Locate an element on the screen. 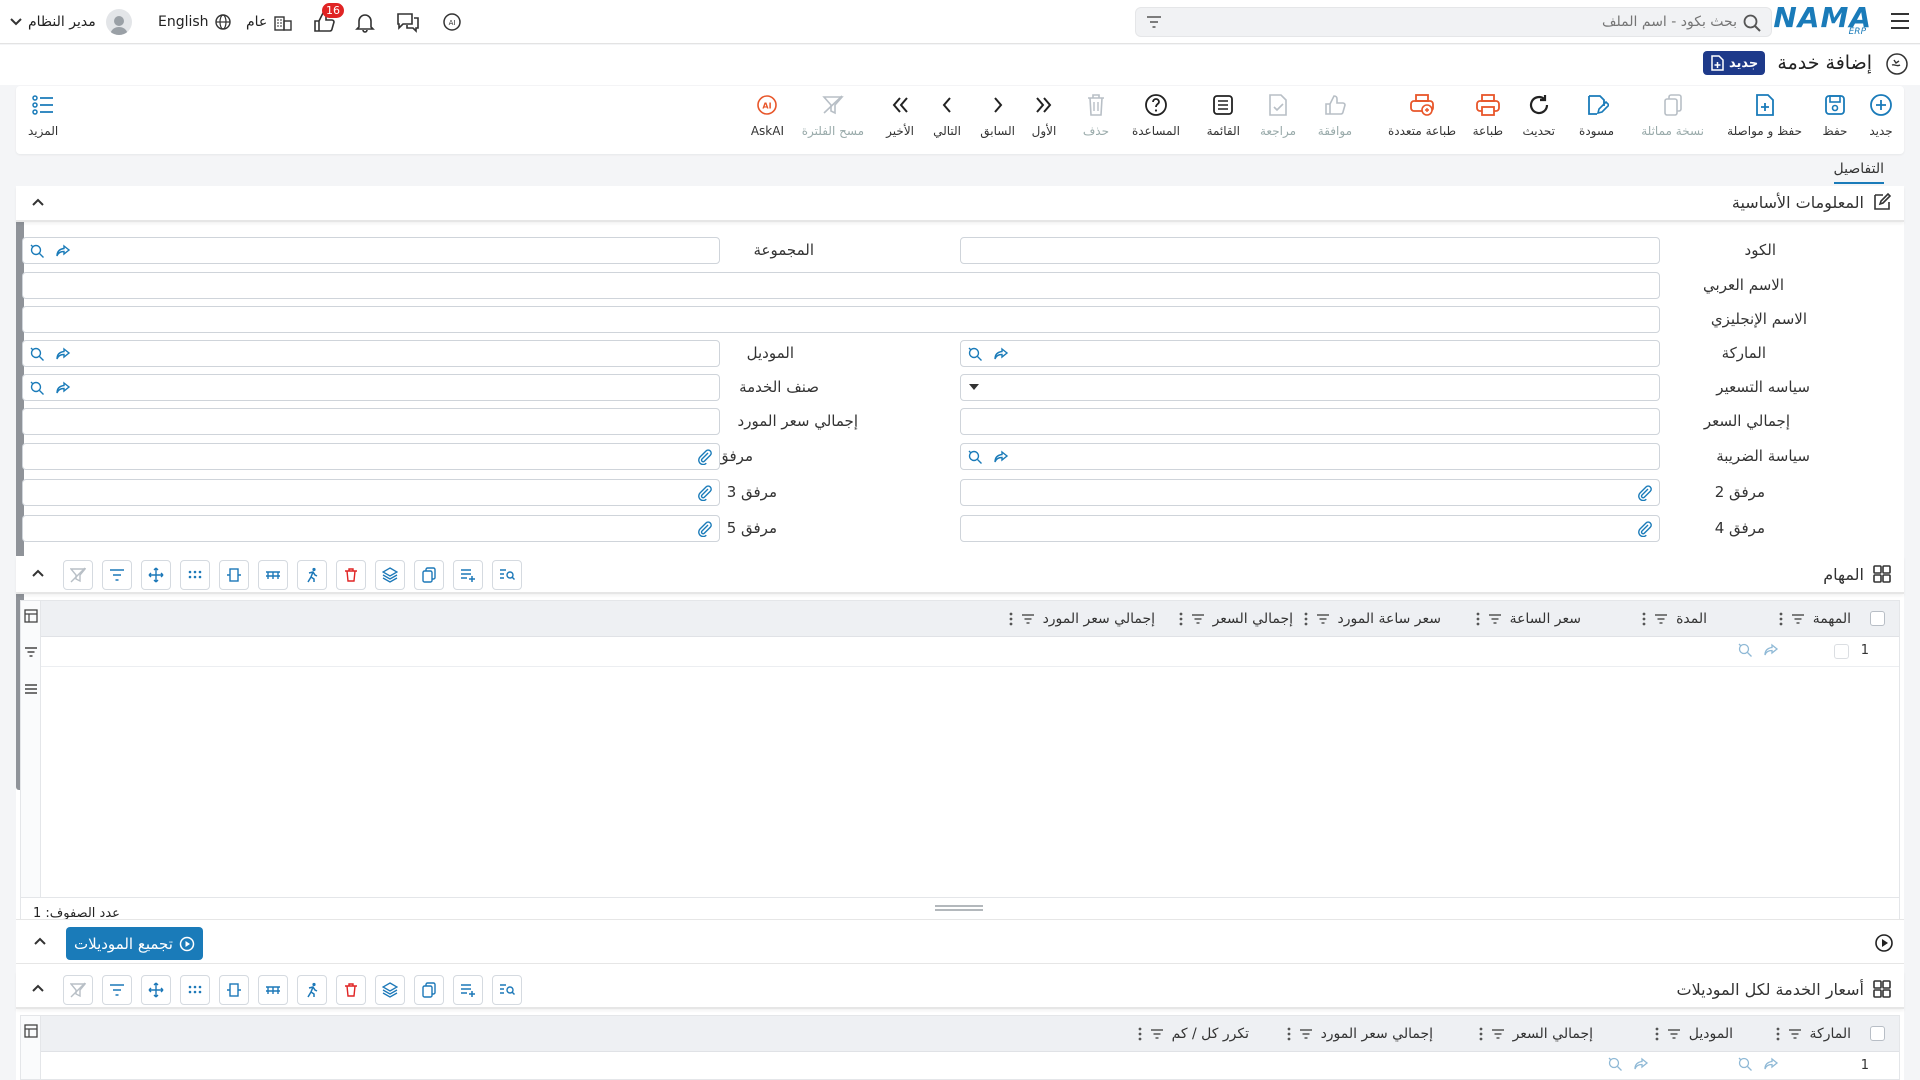 The width and height of the screenshot is (1920, 1080). chat-icon is located at coordinates (408, 22).